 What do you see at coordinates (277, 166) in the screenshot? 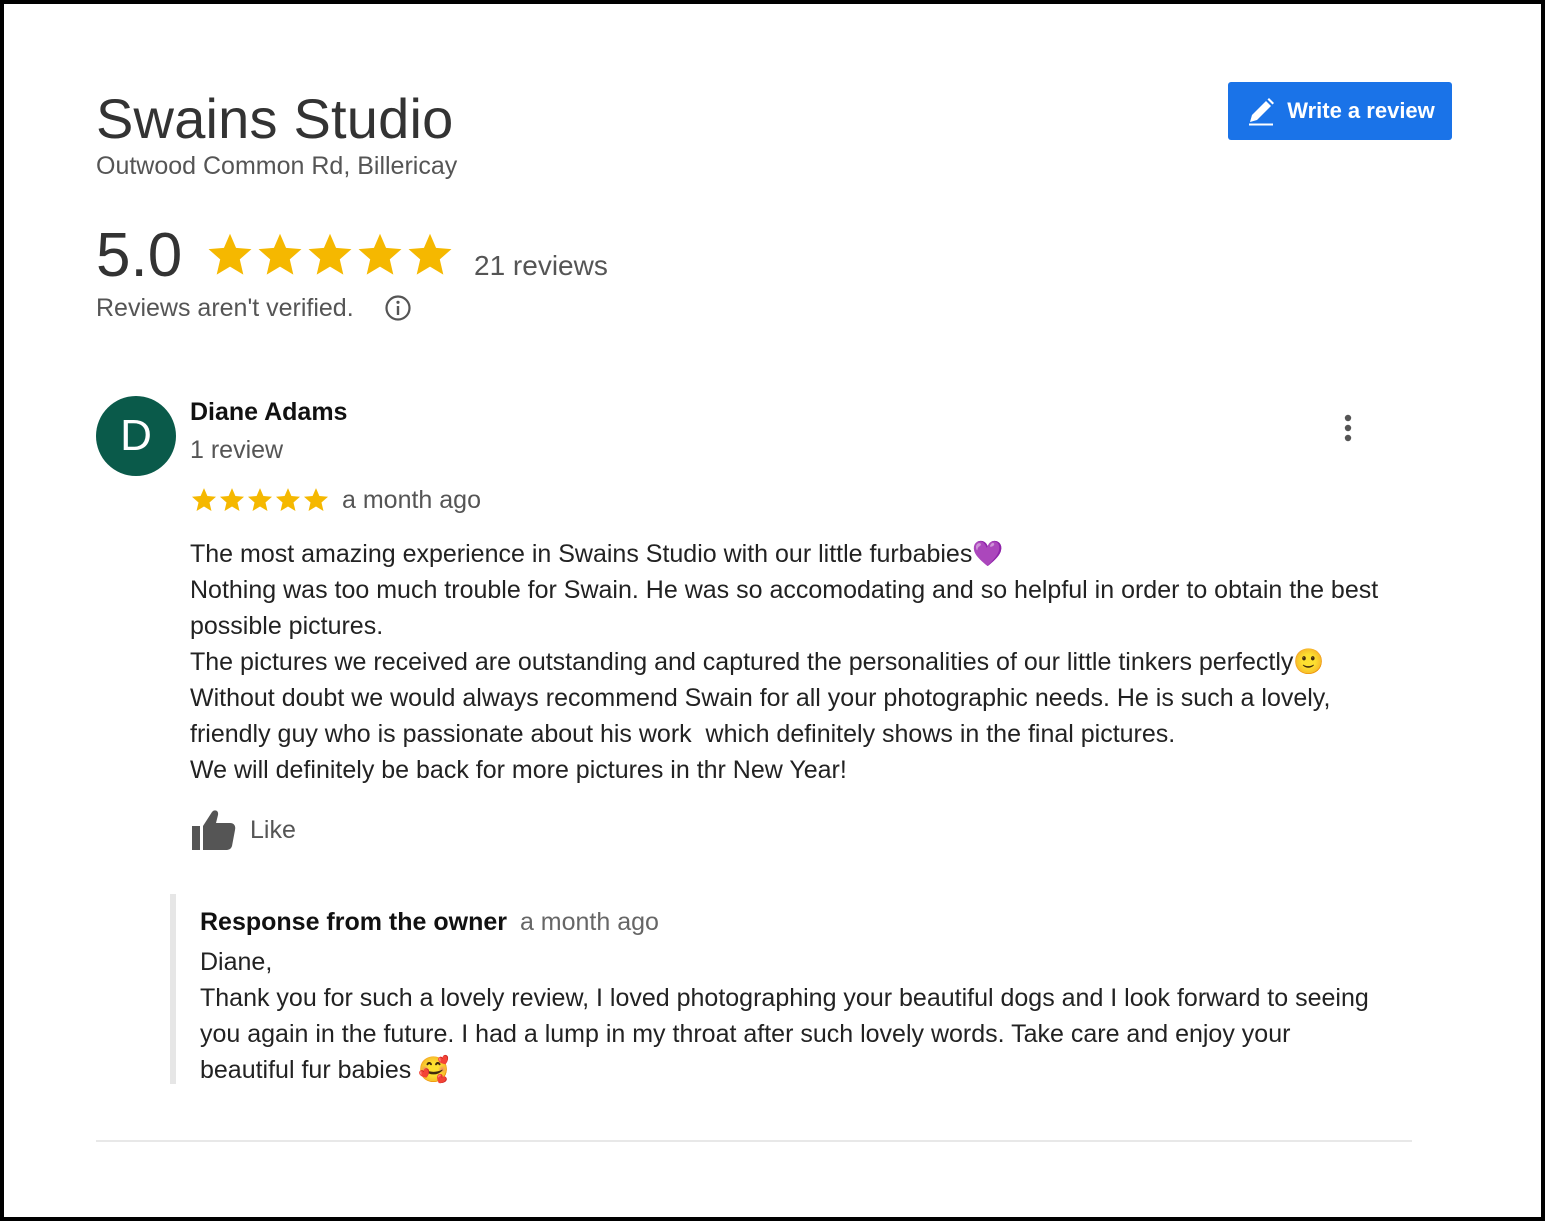
I see `business-address: Outwood Common Rd, Billericay` at bounding box center [277, 166].